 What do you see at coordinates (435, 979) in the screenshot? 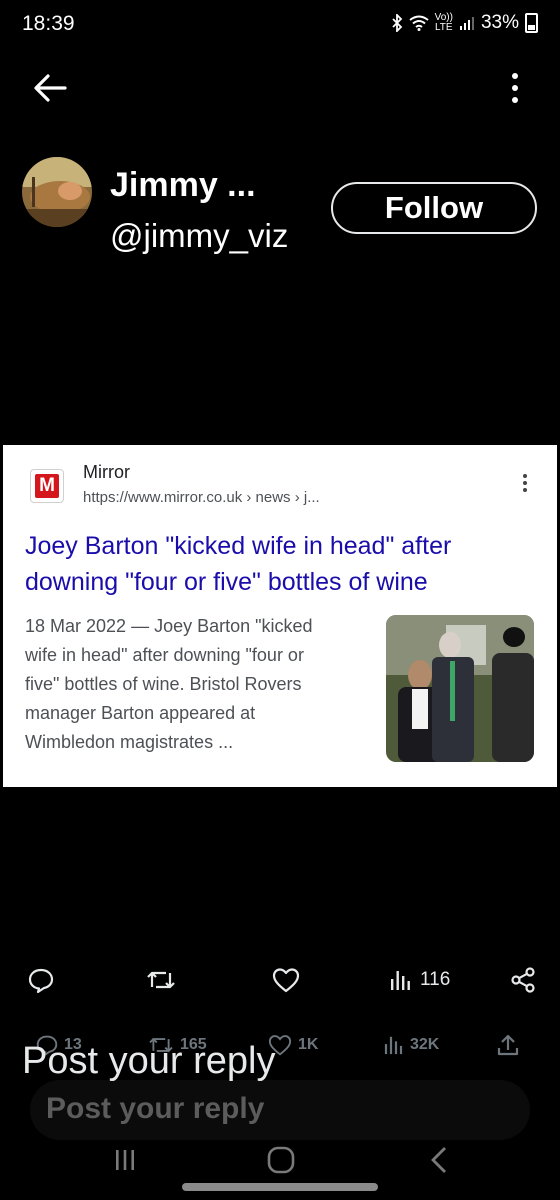
I see `views-count: 116` at bounding box center [435, 979].